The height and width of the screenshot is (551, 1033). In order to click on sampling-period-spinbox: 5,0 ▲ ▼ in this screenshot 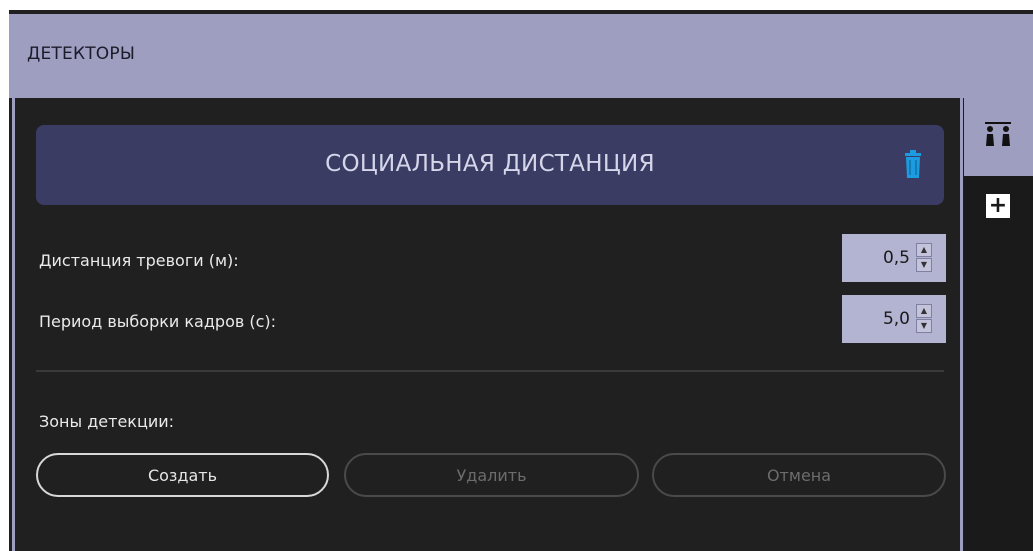, I will do `click(894, 319)`.